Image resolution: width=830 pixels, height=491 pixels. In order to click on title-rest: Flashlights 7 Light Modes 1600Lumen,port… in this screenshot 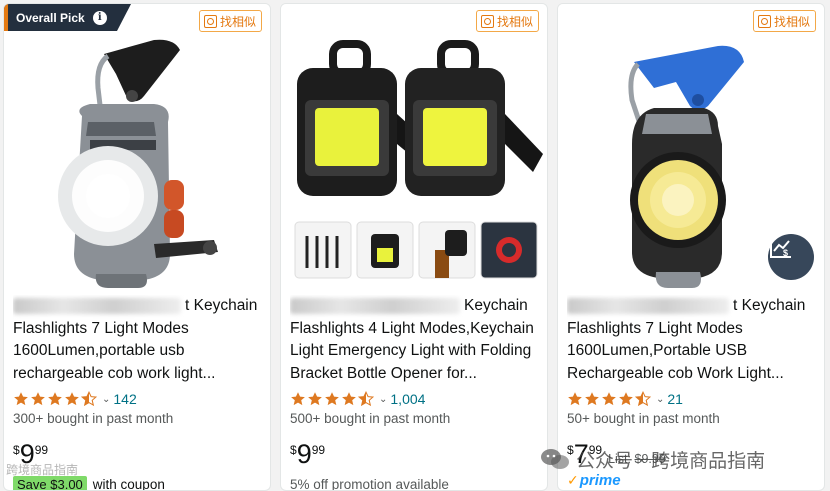, I will do `click(114, 350)`.